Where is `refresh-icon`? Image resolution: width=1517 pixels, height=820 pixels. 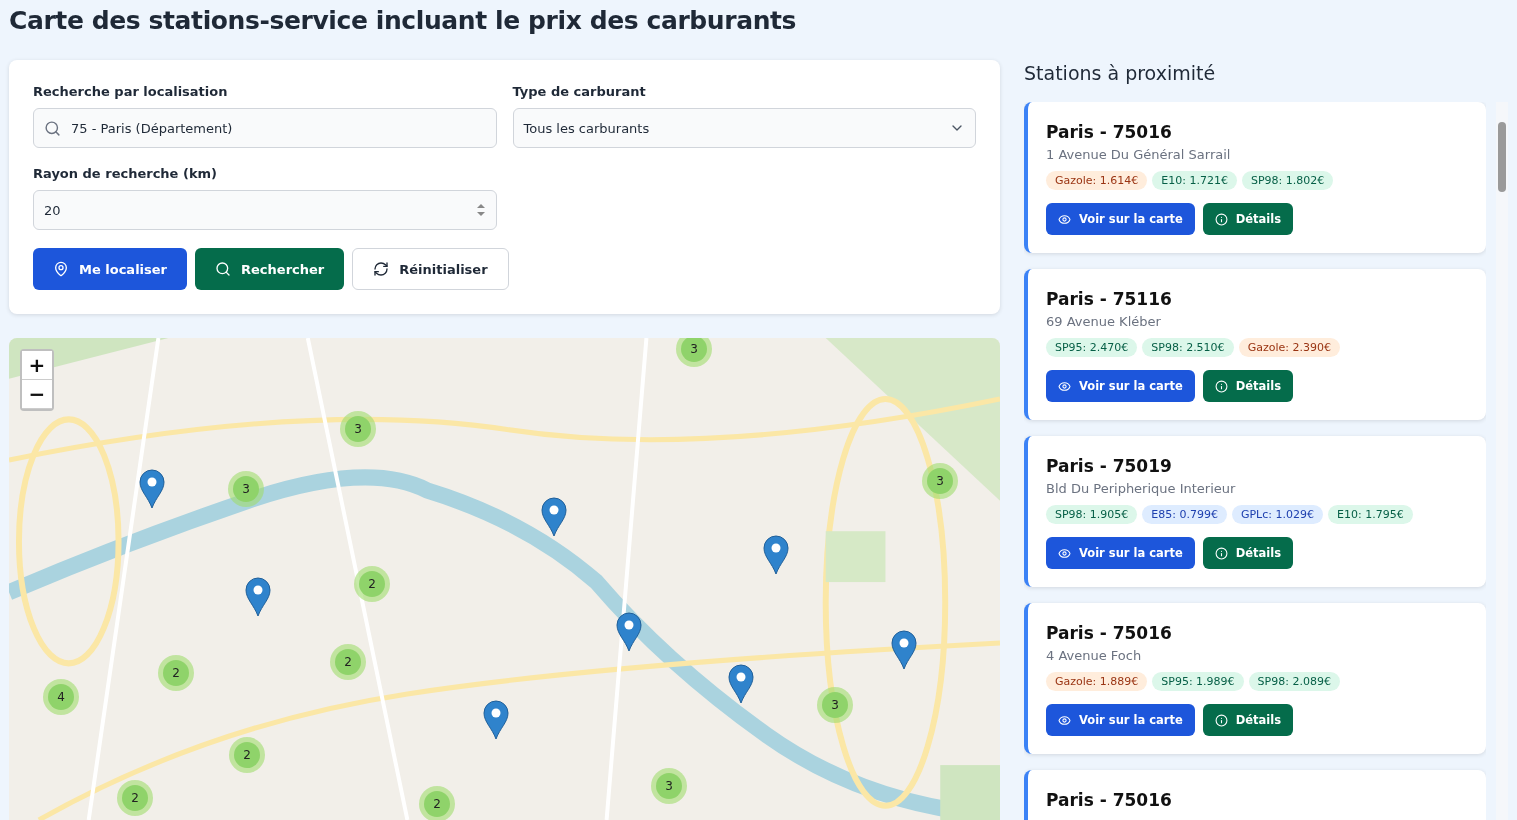 refresh-icon is located at coordinates (381, 269).